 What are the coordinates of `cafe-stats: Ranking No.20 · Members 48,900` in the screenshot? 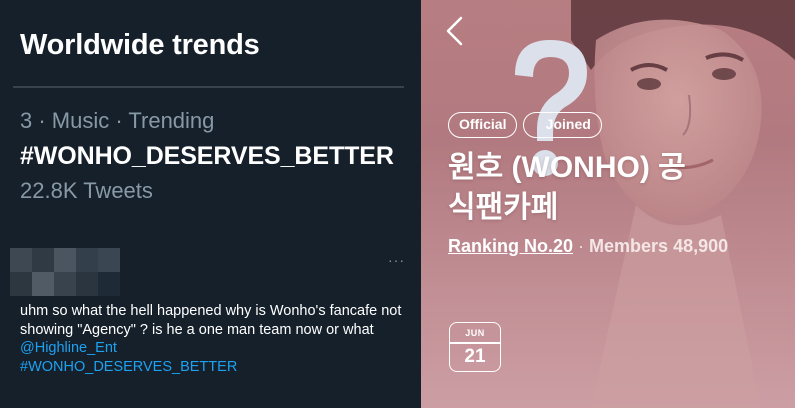 It's located at (588, 246).